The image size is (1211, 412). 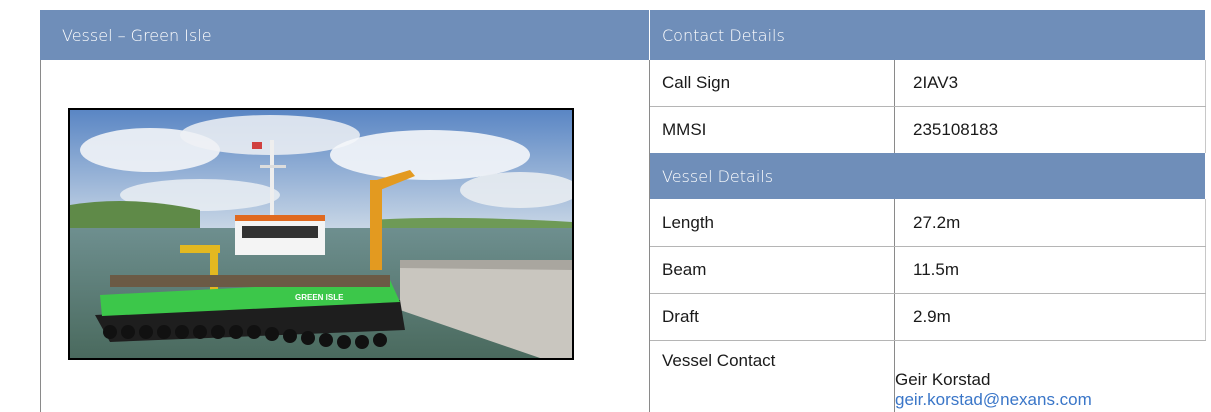 I want to click on mmsi-value-cell: 235108183, so click(x=1050, y=130).